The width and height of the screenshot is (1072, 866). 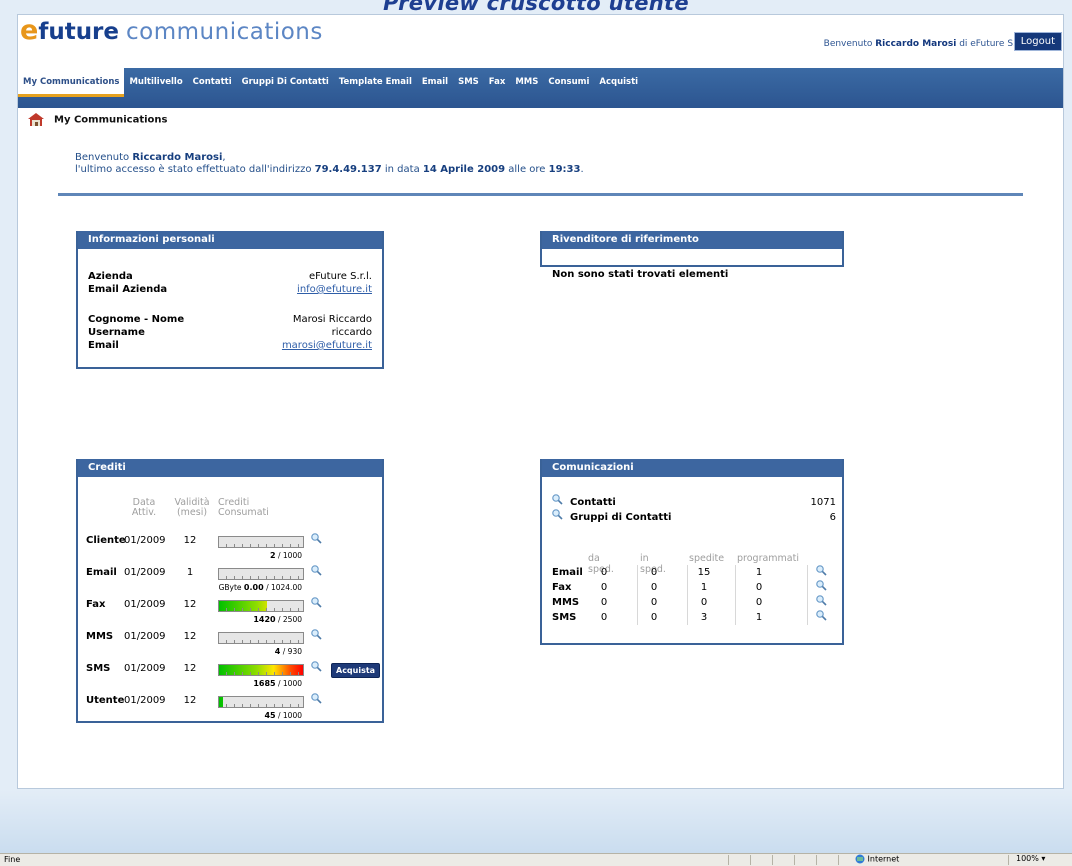 I want to click on col-head-date: Data Attiv., so click(x=144, y=508).